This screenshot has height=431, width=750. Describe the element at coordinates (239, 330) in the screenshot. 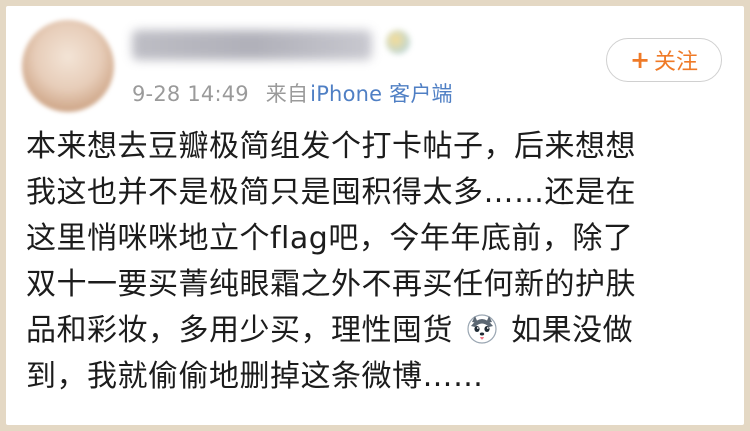

I see `post-text-segment: 品和彩妆，多用少买，理性囤货` at that location.